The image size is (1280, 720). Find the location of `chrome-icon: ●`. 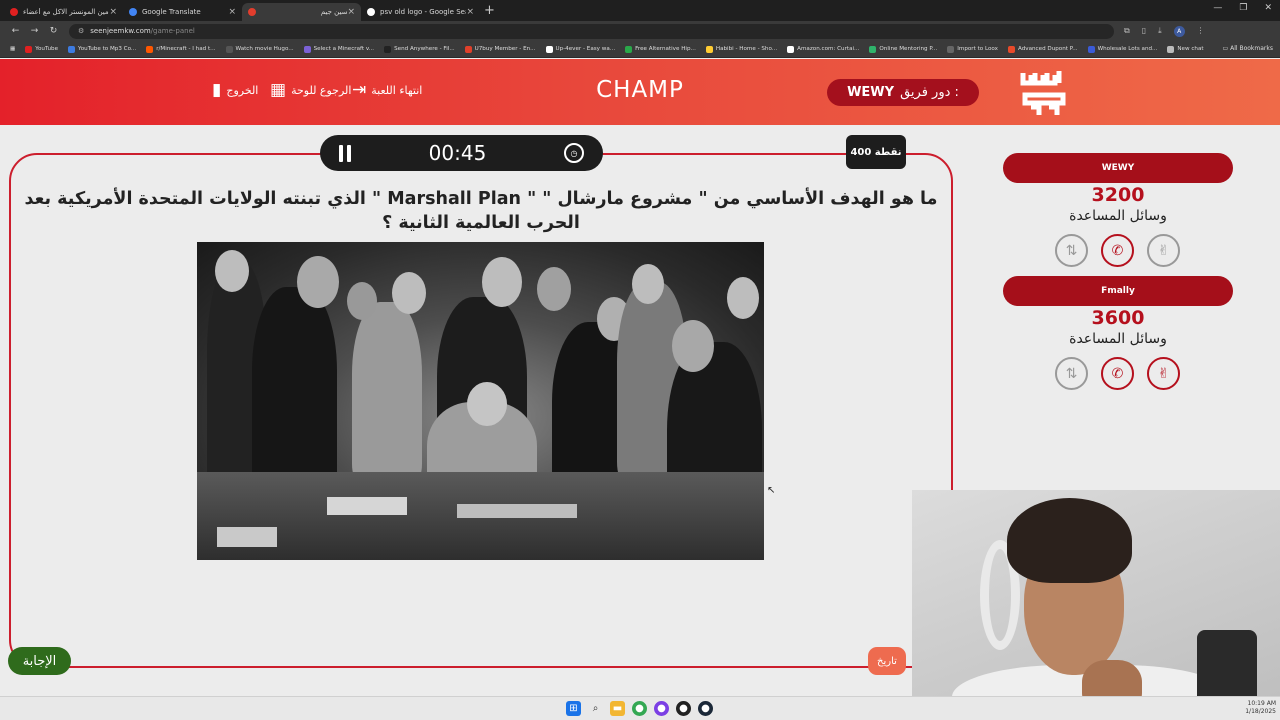

chrome-icon: ● is located at coordinates (639, 708).